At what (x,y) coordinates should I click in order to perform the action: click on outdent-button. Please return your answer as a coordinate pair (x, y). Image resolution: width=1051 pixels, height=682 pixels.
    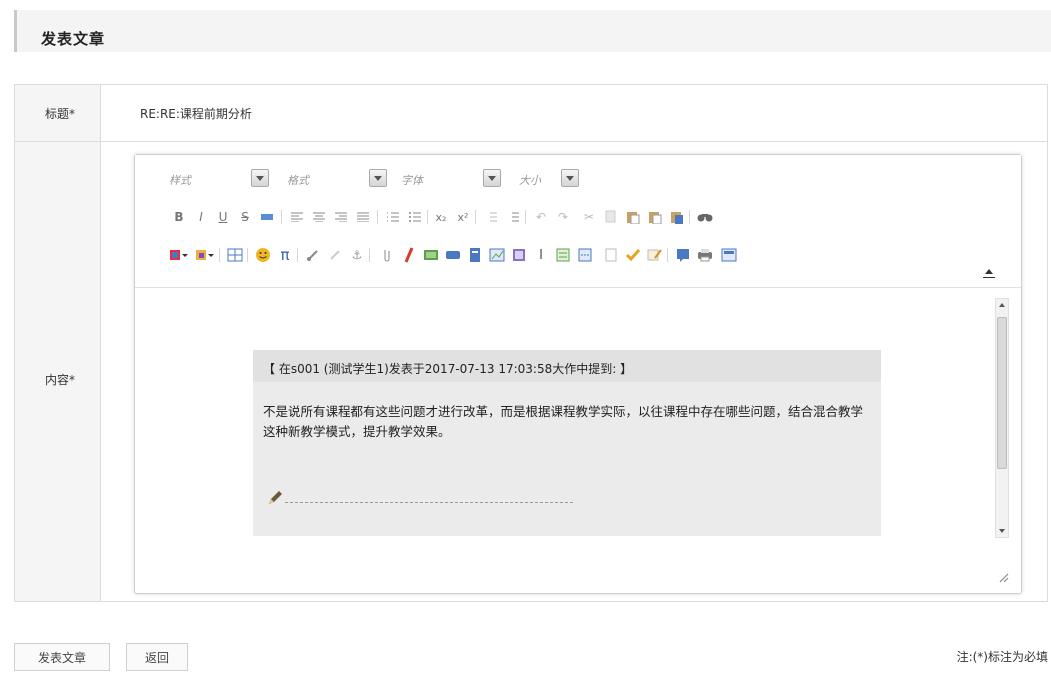
    Looking at the image, I should click on (491, 217).